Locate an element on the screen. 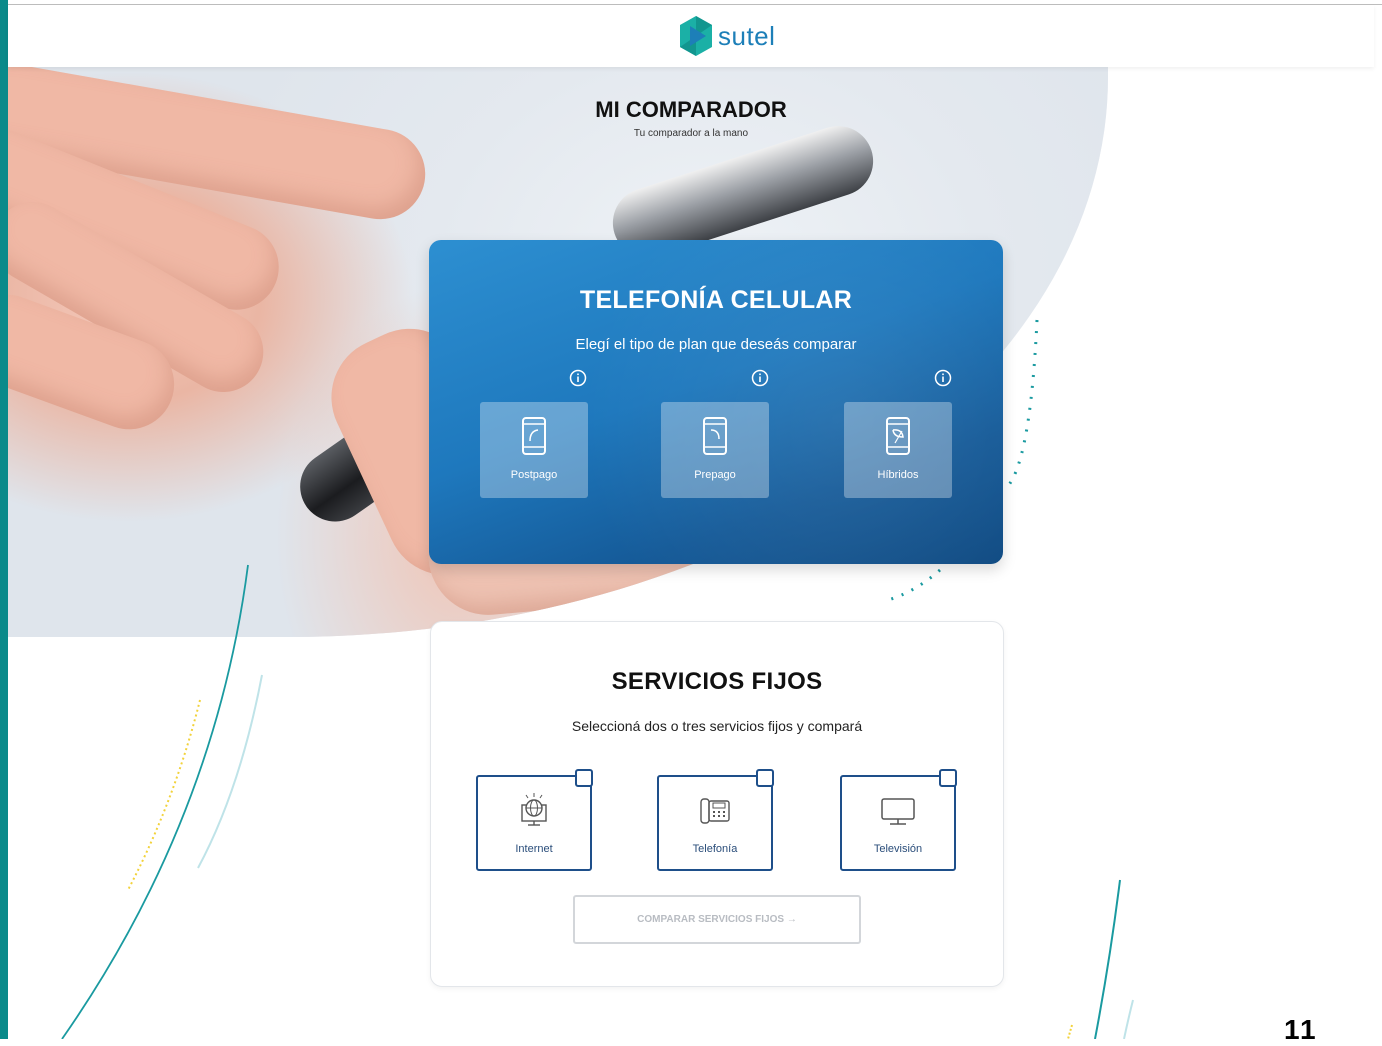  header: sutel is located at coordinates (691, 36).